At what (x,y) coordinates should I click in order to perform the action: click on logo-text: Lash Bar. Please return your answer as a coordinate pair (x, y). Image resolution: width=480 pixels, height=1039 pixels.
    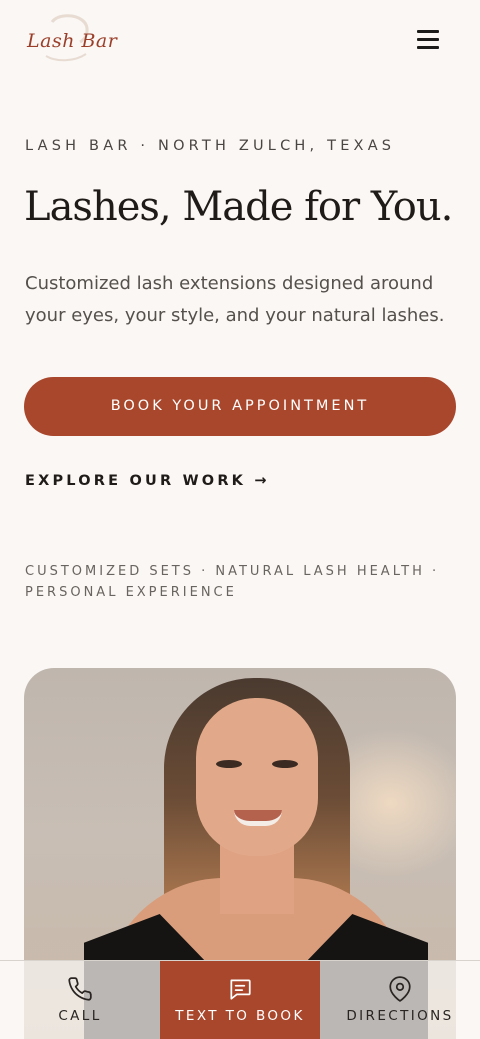
    Looking at the image, I should click on (72, 41).